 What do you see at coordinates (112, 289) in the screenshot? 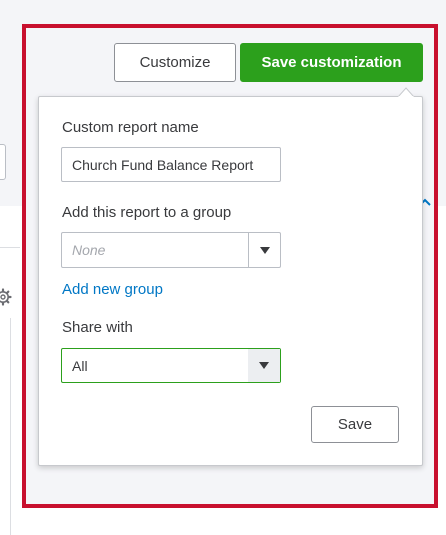
I see `add-new-group-link: Add new group` at bounding box center [112, 289].